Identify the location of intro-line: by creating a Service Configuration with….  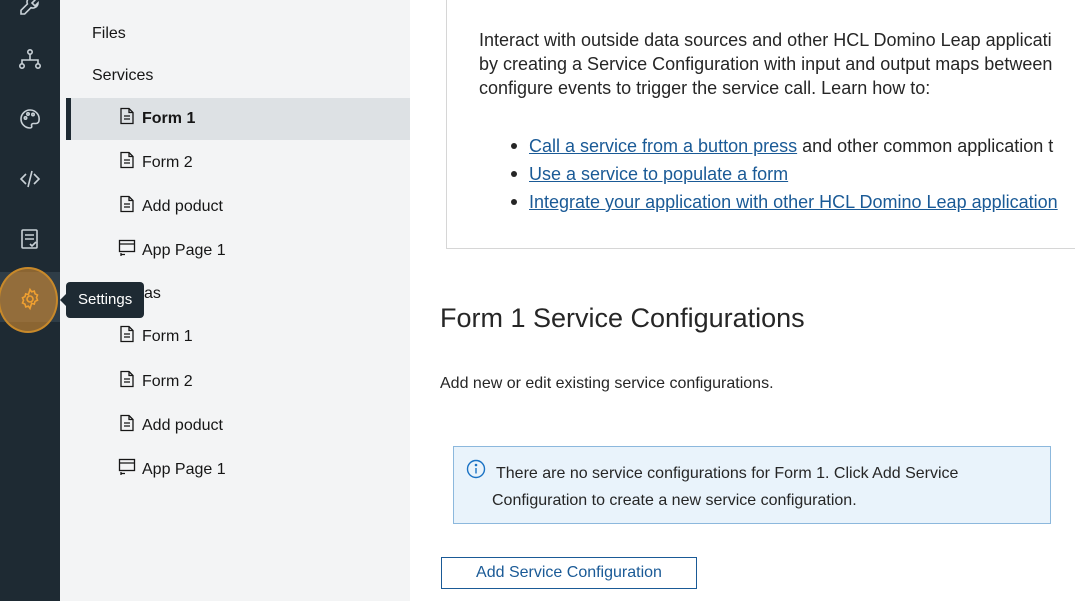
(766, 64).